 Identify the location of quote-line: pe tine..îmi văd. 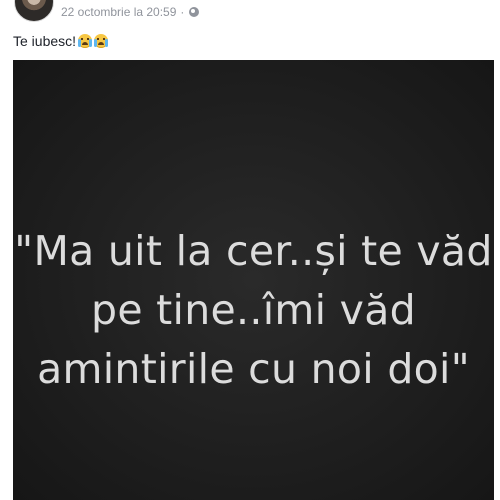
(253, 310).